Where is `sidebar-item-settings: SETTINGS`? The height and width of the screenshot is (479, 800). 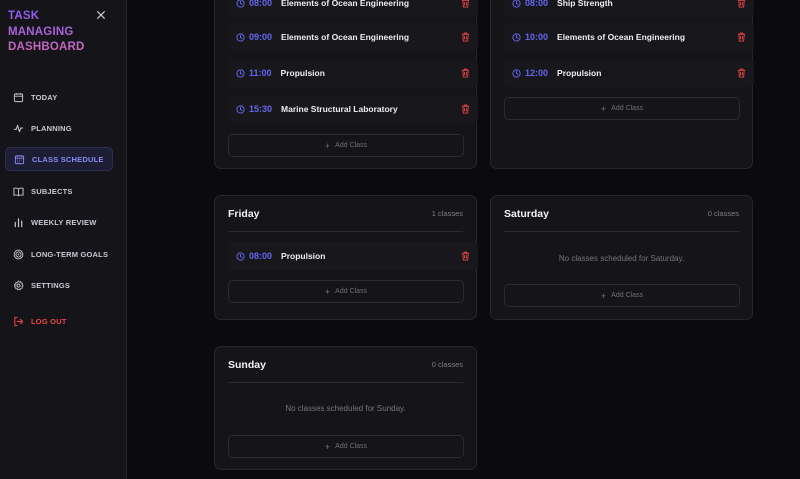 sidebar-item-settings: SETTINGS is located at coordinates (59, 285).